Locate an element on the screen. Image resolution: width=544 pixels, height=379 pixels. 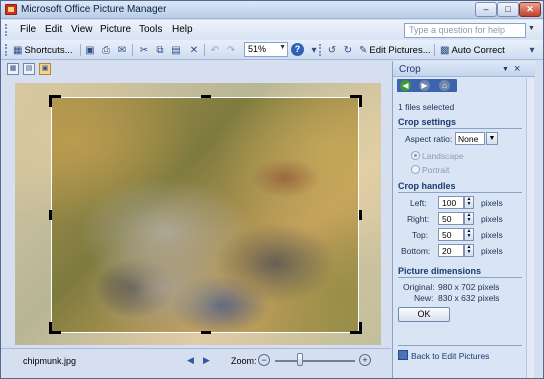
left-handle-unit: pixels is located at coordinates (492, 203).